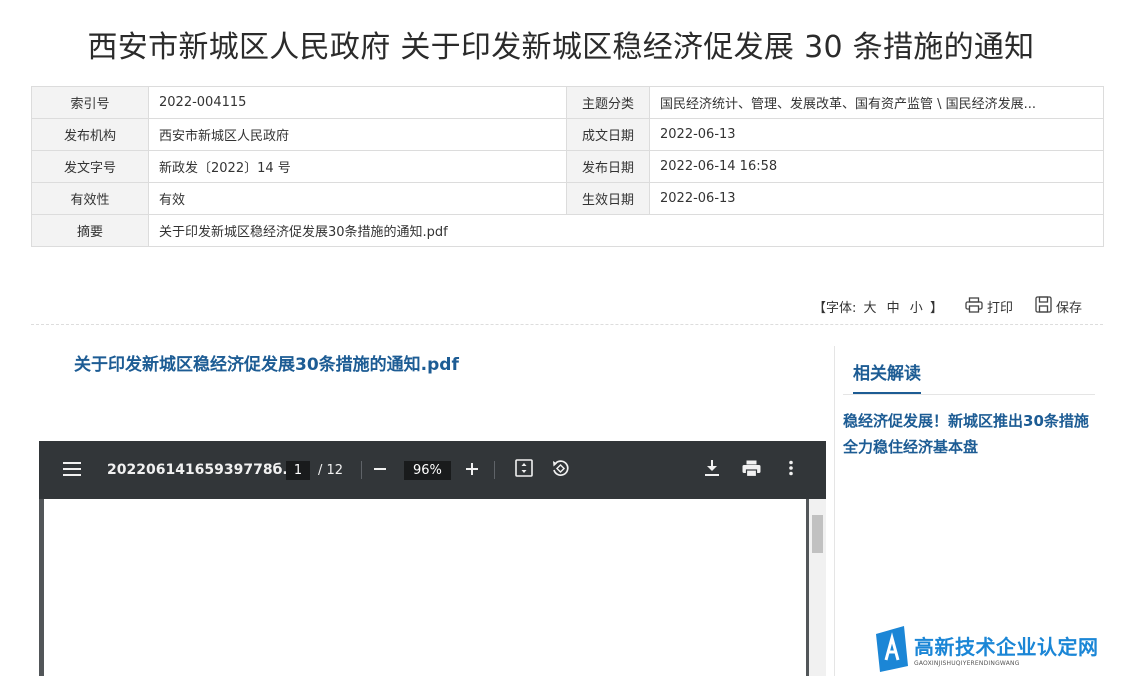  Describe the element at coordinates (90, 198) in the screenshot. I see `validity-label: 有效性` at that location.